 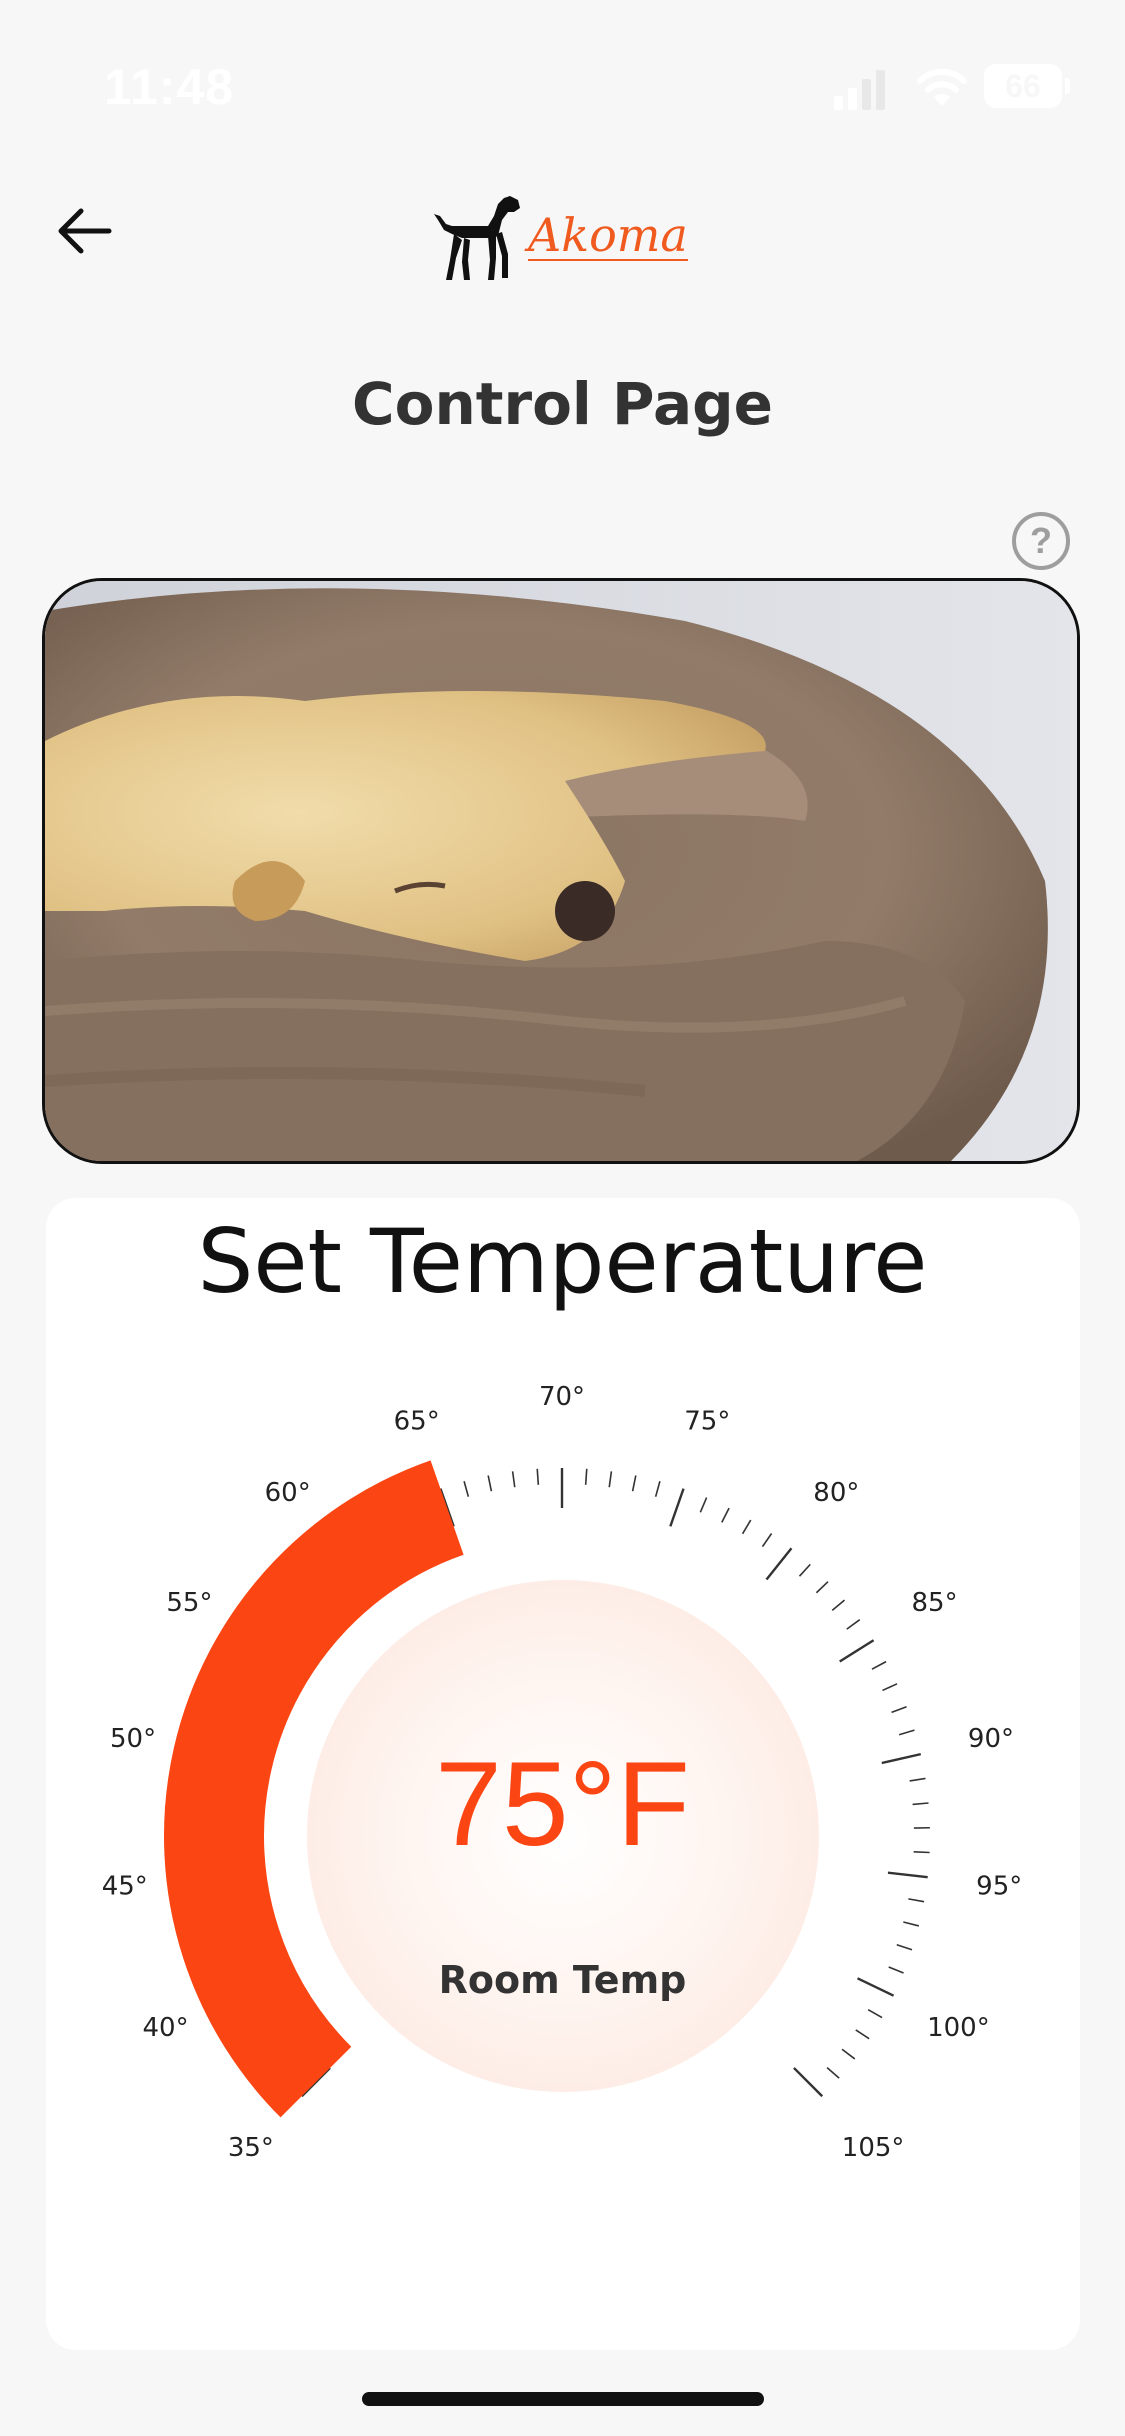 What do you see at coordinates (999, 1886) in the screenshot?
I see `dial-tick-label: 95°` at bounding box center [999, 1886].